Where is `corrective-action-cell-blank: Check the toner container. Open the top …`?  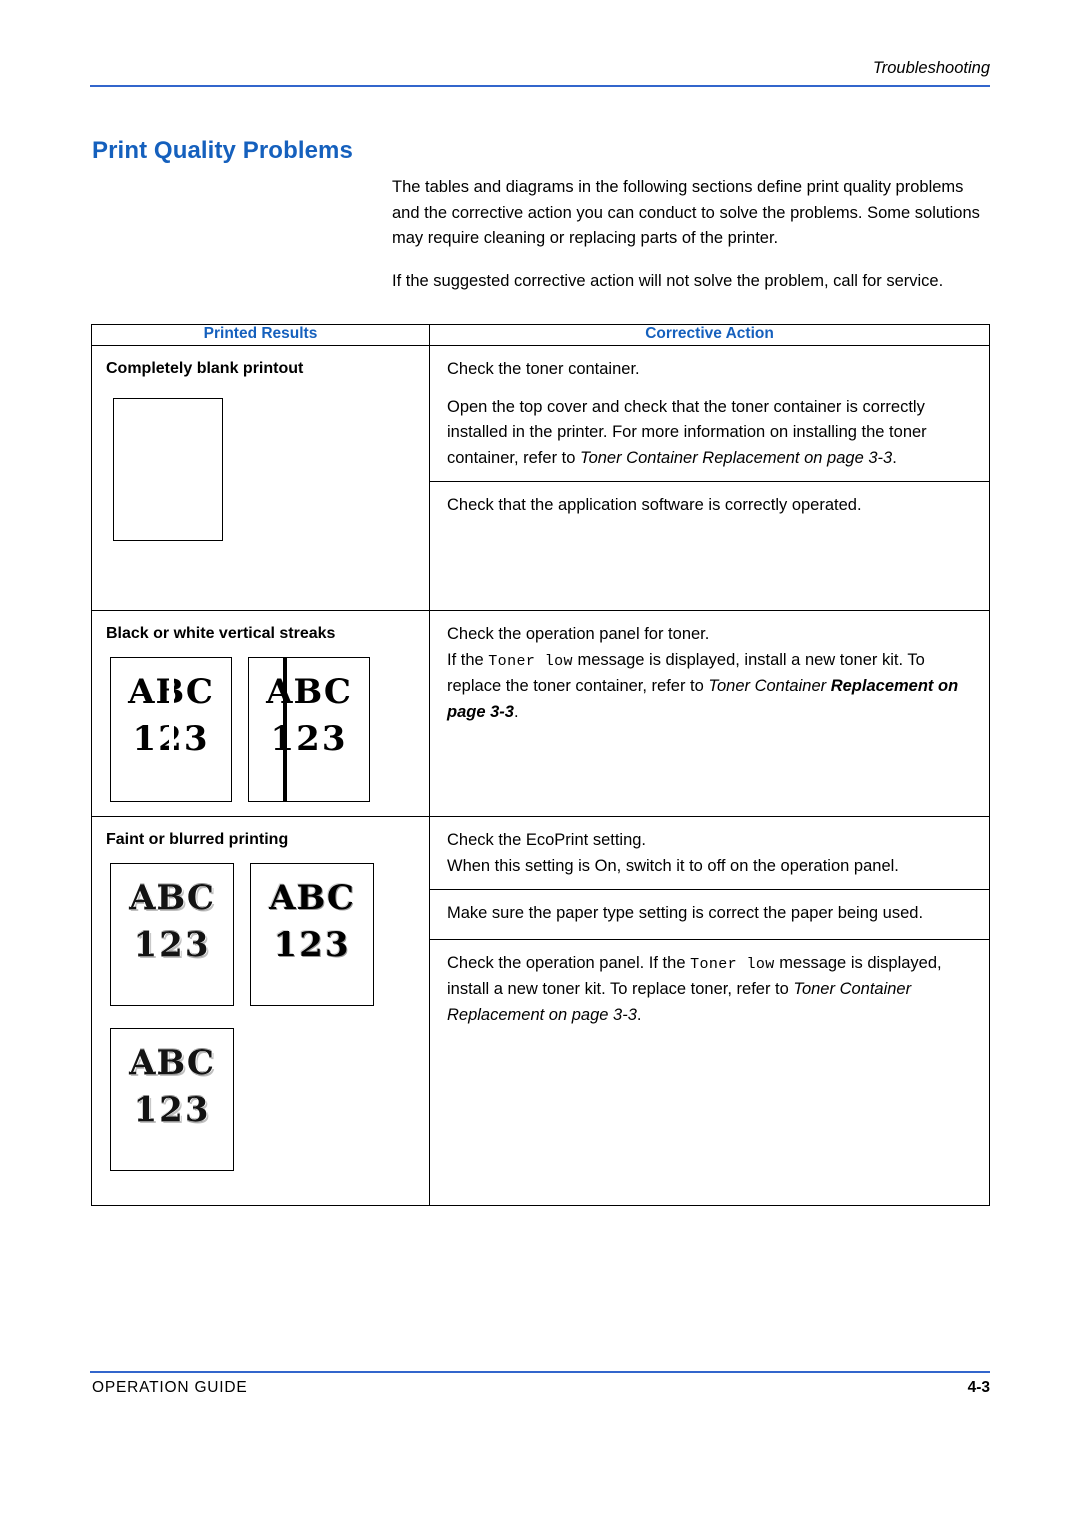 corrective-action-cell-blank: Check the toner container. Open the top … is located at coordinates (709, 478).